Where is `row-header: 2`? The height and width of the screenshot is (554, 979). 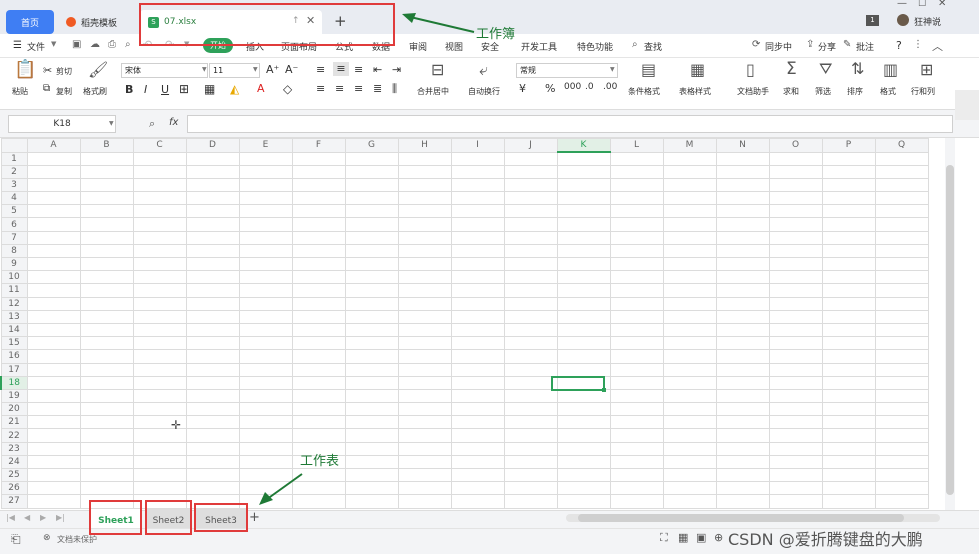 row-header: 2 is located at coordinates (14, 171).